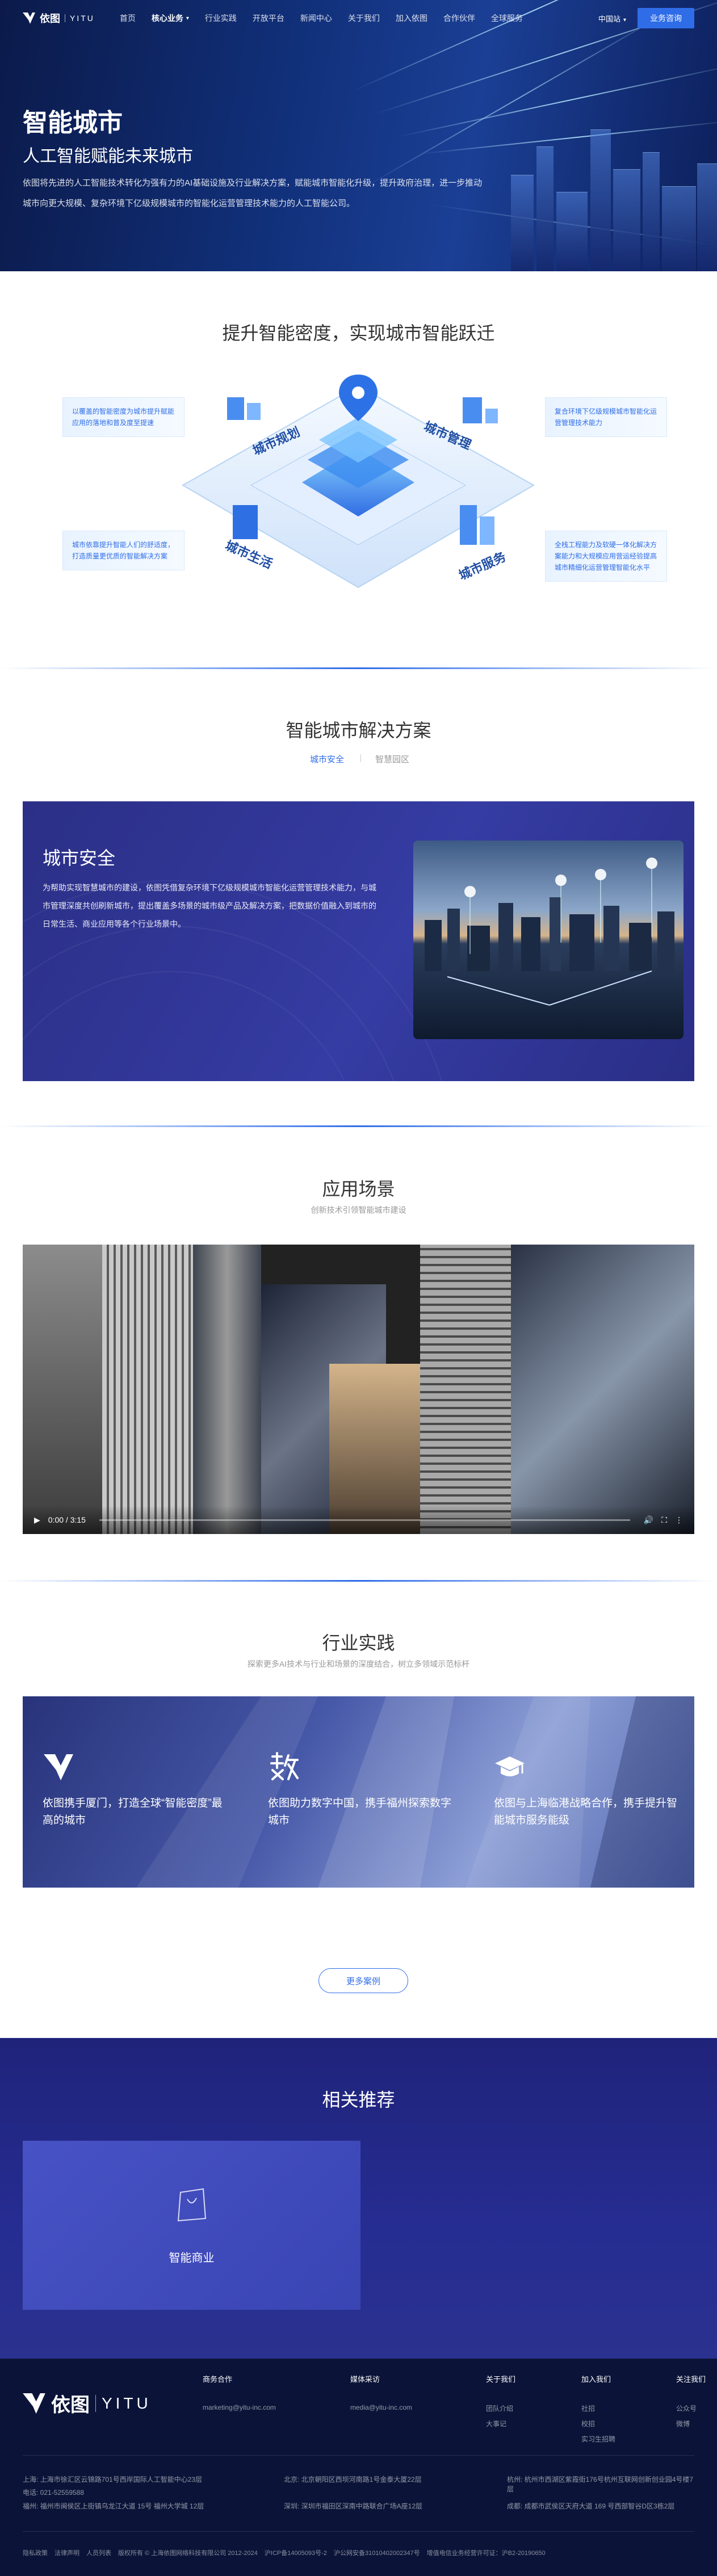 Image resolution: width=717 pixels, height=2576 pixels. What do you see at coordinates (221, 18) in the screenshot?
I see `nav-item-industry: 行业实践` at bounding box center [221, 18].